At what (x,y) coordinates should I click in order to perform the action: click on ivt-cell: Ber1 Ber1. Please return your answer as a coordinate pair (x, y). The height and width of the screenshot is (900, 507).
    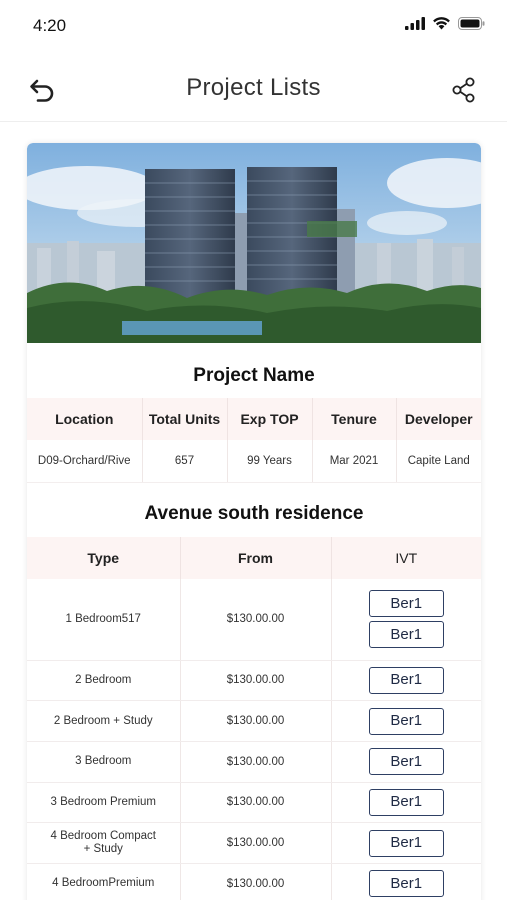
    Looking at the image, I should click on (406, 620).